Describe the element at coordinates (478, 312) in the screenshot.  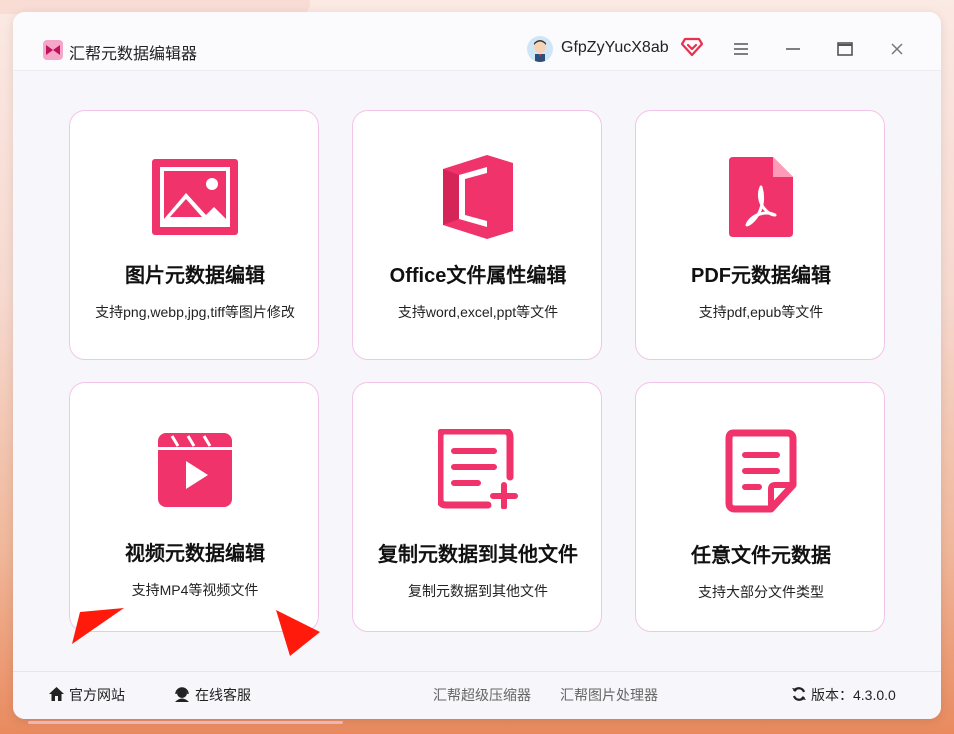
I see `card-description: 支持word,excel,ppt等文件` at that location.